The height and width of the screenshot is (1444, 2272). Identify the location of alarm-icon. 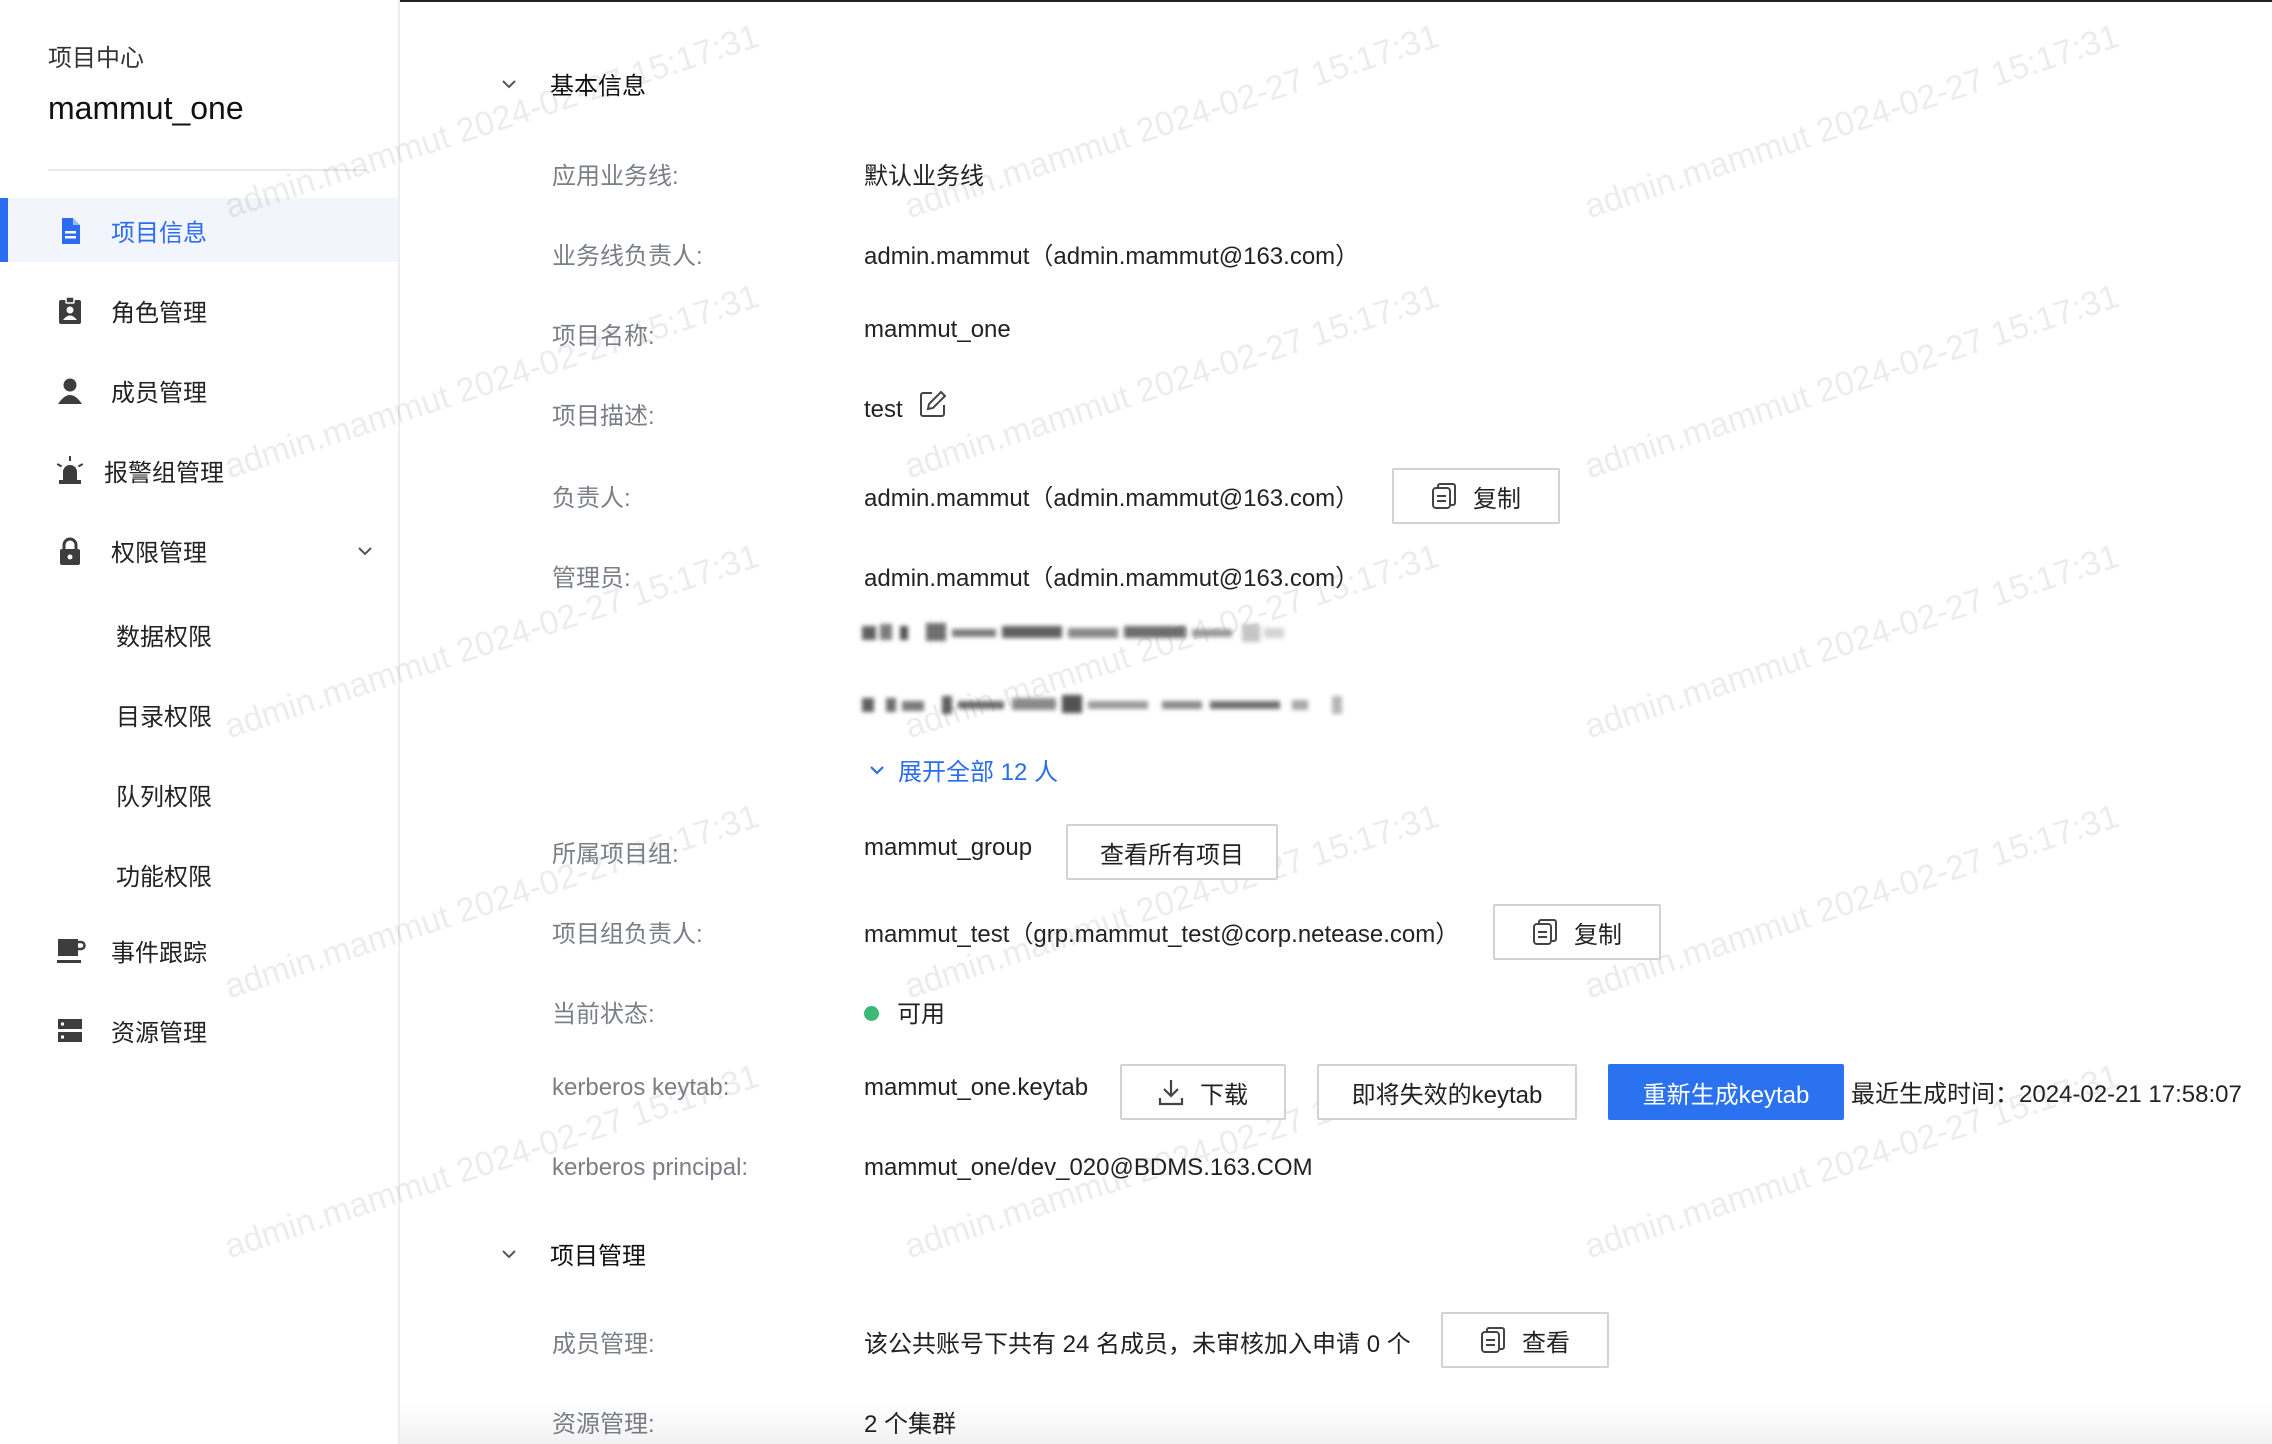
(70, 470).